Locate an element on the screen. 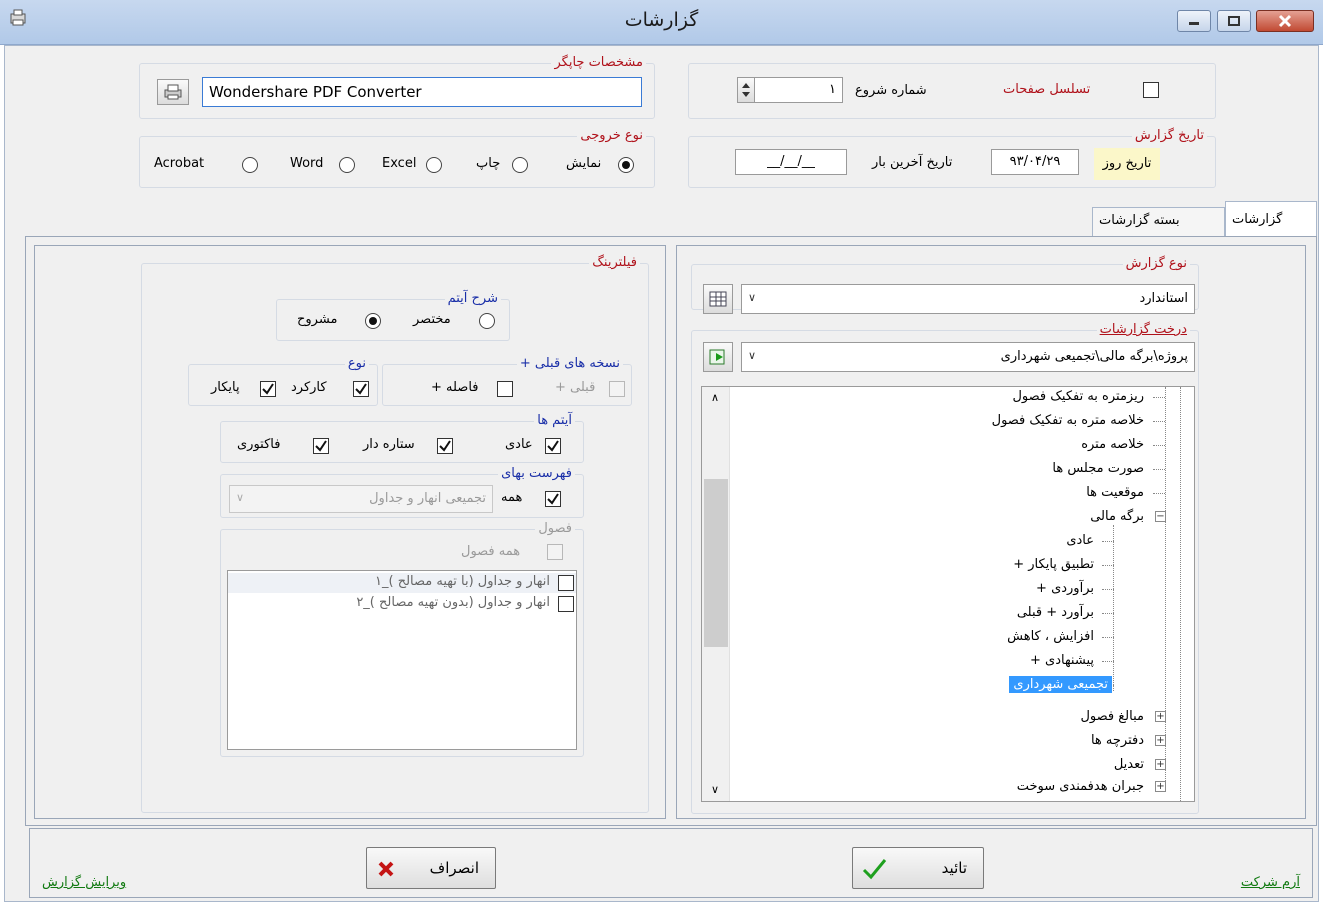  report-date-legend: تاریخ گزارش is located at coordinates (1169, 136).